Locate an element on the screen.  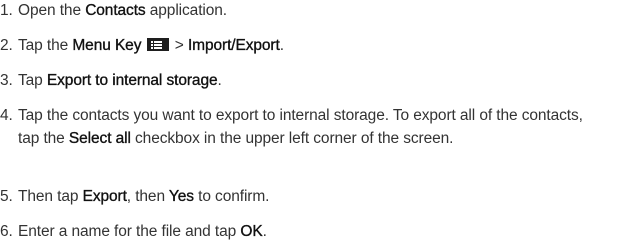
step-number: 3. is located at coordinates (6, 80).